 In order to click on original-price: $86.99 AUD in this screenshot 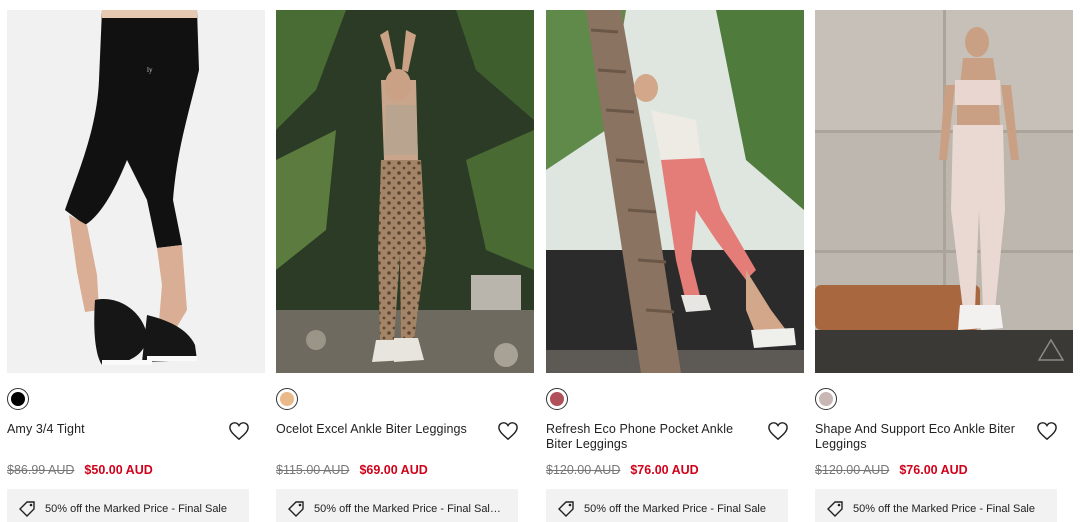, I will do `click(41, 470)`.